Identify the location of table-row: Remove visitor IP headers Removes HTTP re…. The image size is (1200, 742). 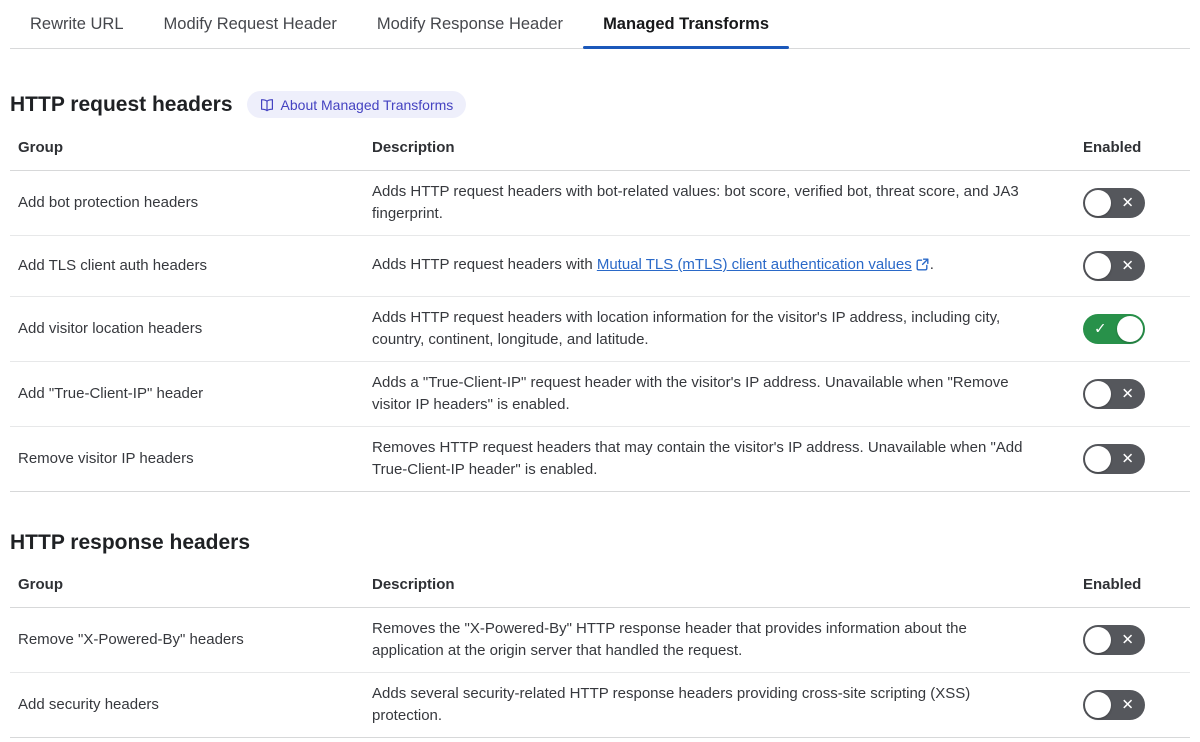
(600, 459).